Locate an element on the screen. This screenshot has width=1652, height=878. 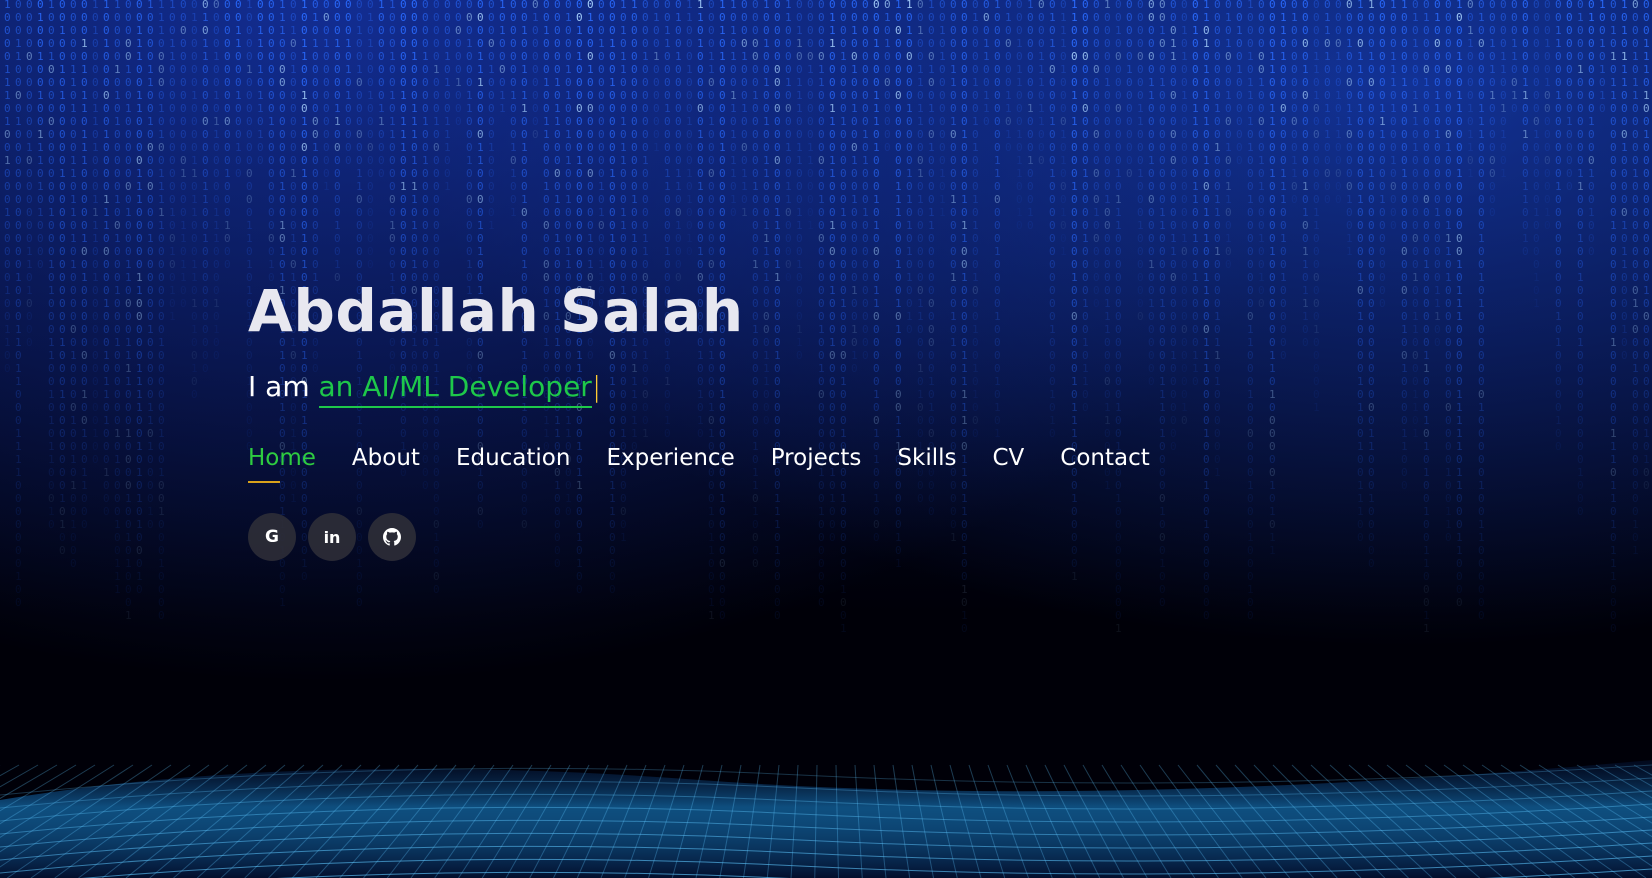
nav-projects: Projects is located at coordinates (816, 464).